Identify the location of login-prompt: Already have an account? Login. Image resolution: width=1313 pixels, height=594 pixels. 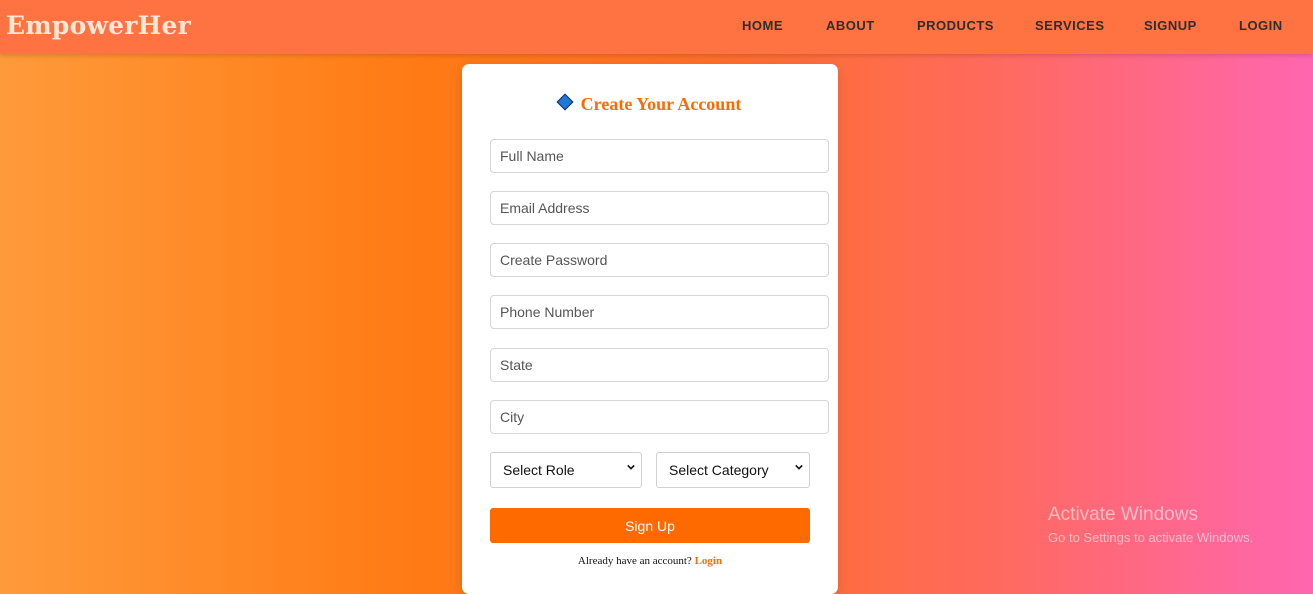
(650, 561).